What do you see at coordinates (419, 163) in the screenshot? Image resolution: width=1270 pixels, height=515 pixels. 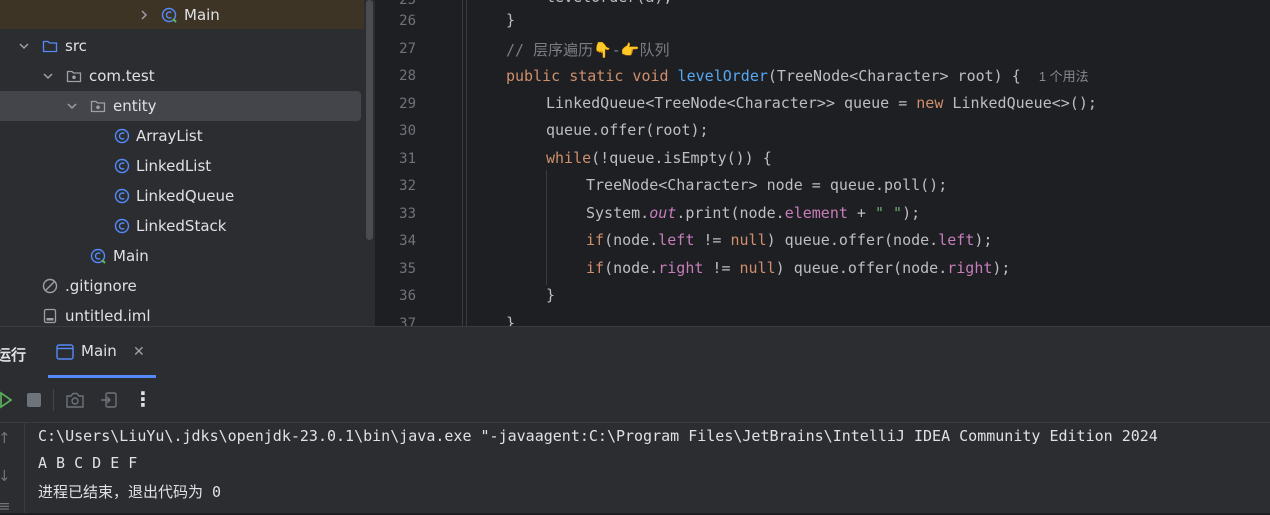 I see `line-number-gutter: 25 26 27 28 29 30 31 32 33 34 35 36 37` at bounding box center [419, 163].